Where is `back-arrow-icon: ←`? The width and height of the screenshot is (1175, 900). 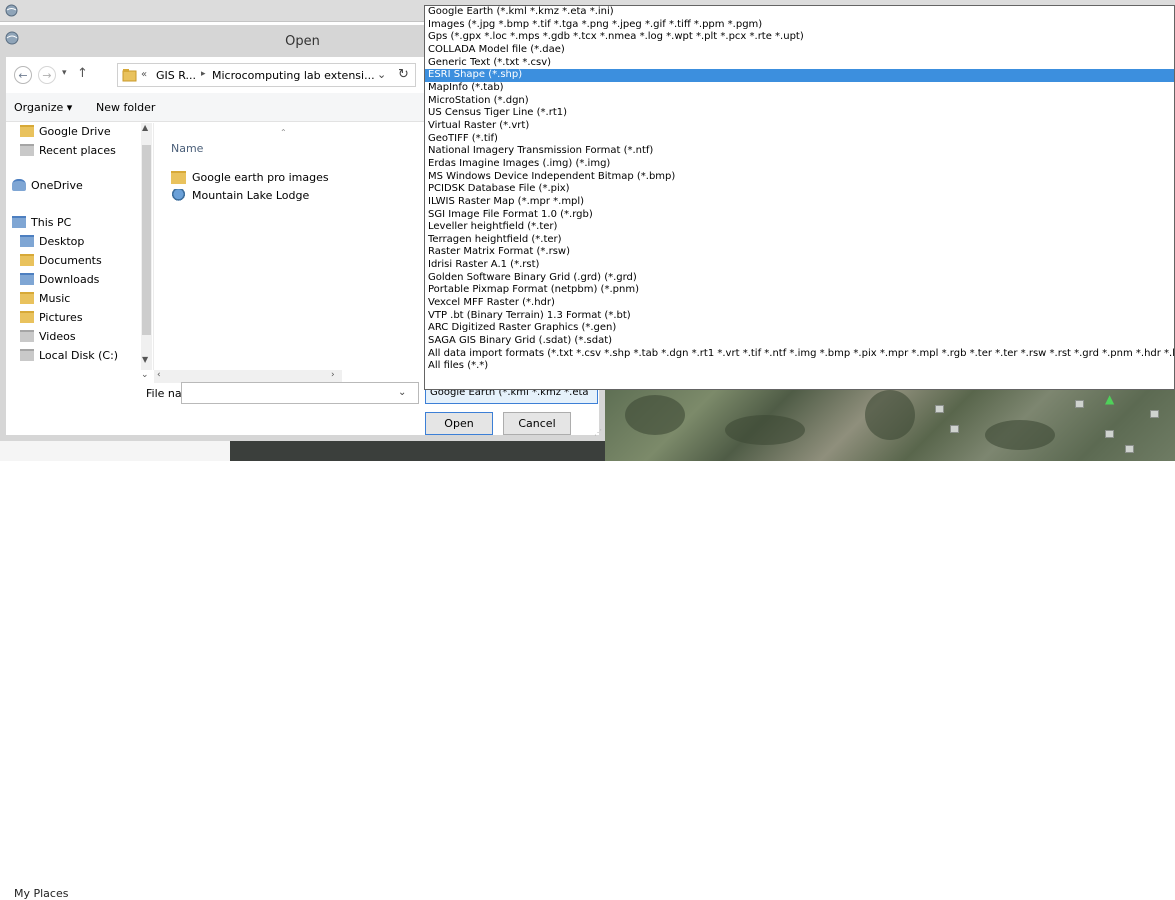
back-arrow-icon: ← is located at coordinates (23, 75).